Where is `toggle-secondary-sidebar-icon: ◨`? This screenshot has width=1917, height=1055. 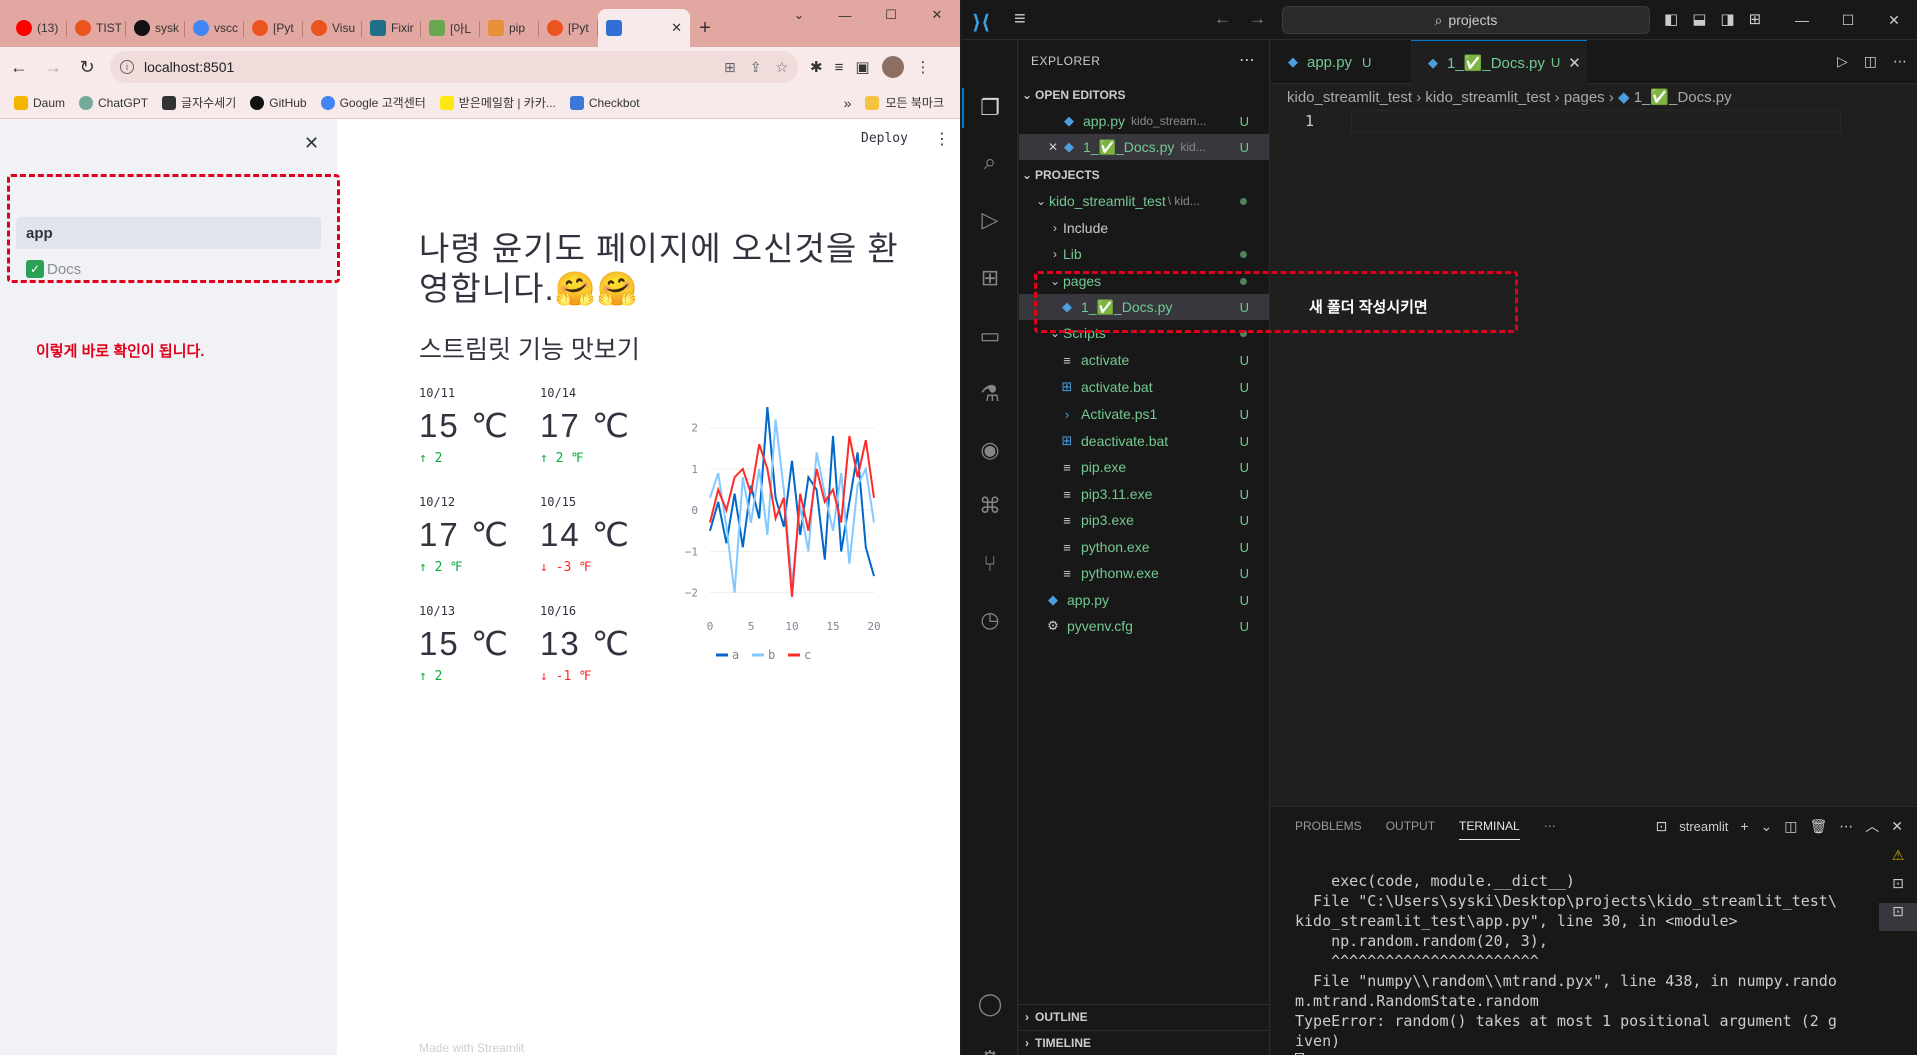
toggle-secondary-sidebar-icon: ◨ is located at coordinates (1727, 19).